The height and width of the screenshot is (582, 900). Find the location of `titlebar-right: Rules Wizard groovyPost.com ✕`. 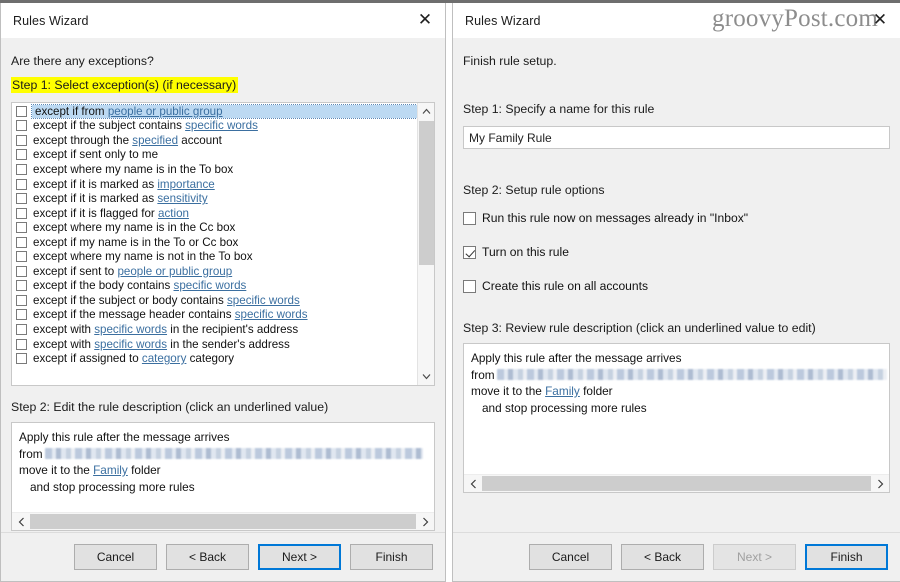

titlebar-right: Rules Wizard groovyPost.com ✕ is located at coordinates (676, 20).